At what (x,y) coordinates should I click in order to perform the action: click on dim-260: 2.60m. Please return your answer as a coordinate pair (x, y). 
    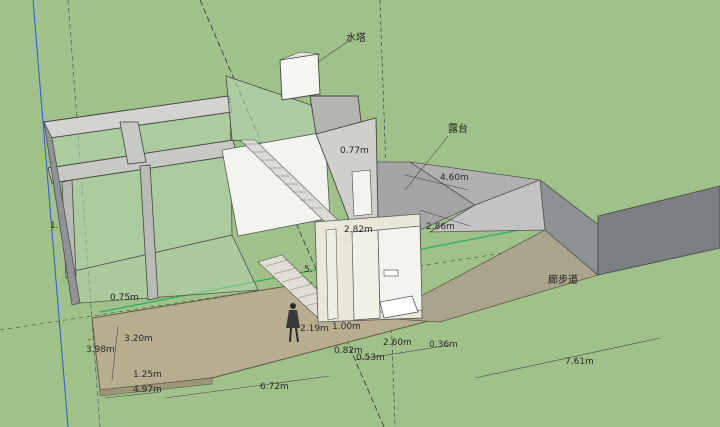
    Looking at the image, I should click on (397, 343).